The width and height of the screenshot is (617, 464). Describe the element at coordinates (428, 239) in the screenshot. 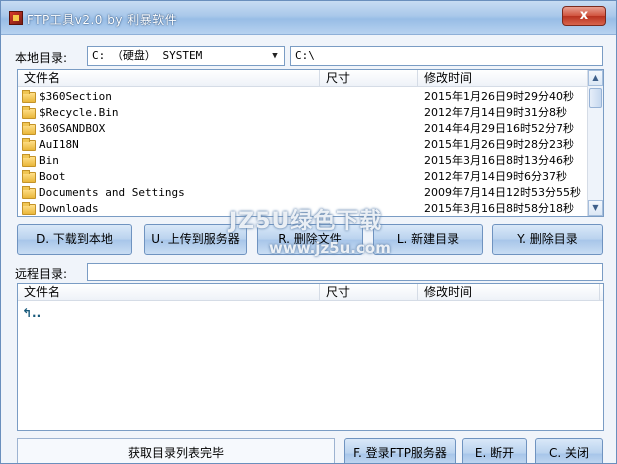

I see `new-dir-button: L. 新建目录` at that location.